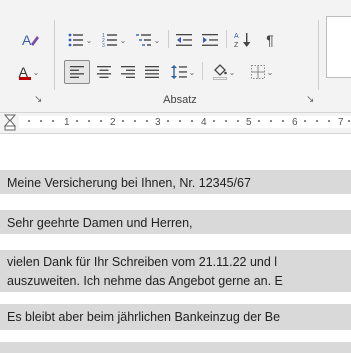  I want to click on line-spacing-button: ⌄, so click(183, 72).